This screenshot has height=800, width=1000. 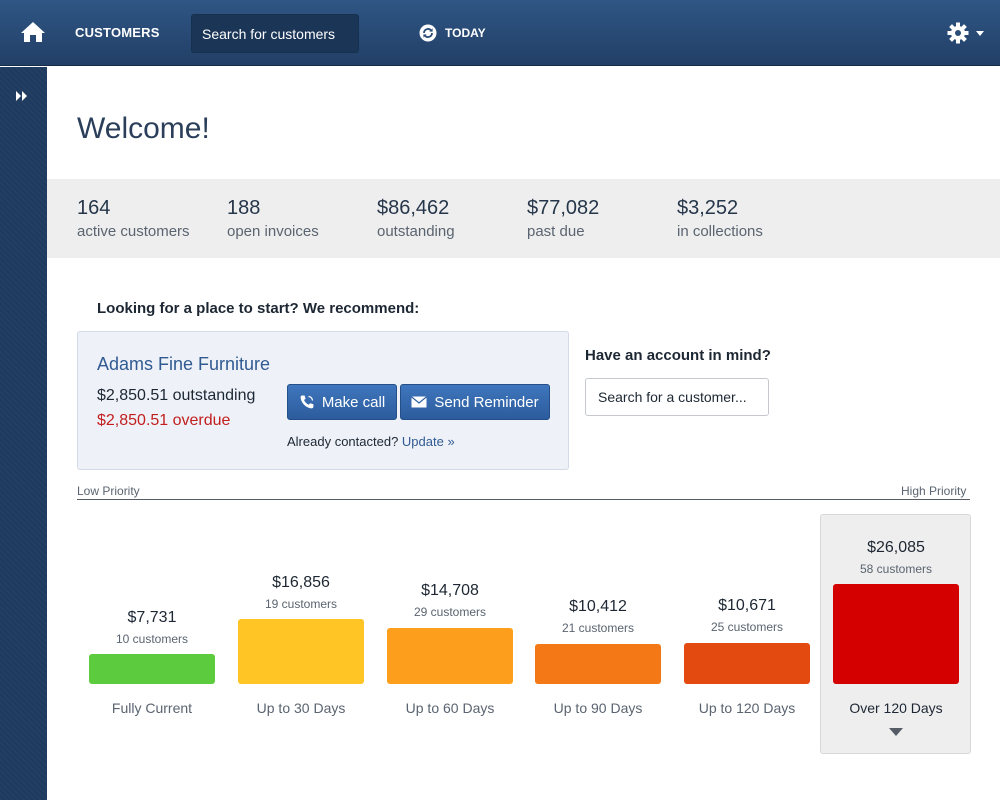 What do you see at coordinates (934, 491) in the screenshot?
I see `high-priority-label: High Priority` at bounding box center [934, 491].